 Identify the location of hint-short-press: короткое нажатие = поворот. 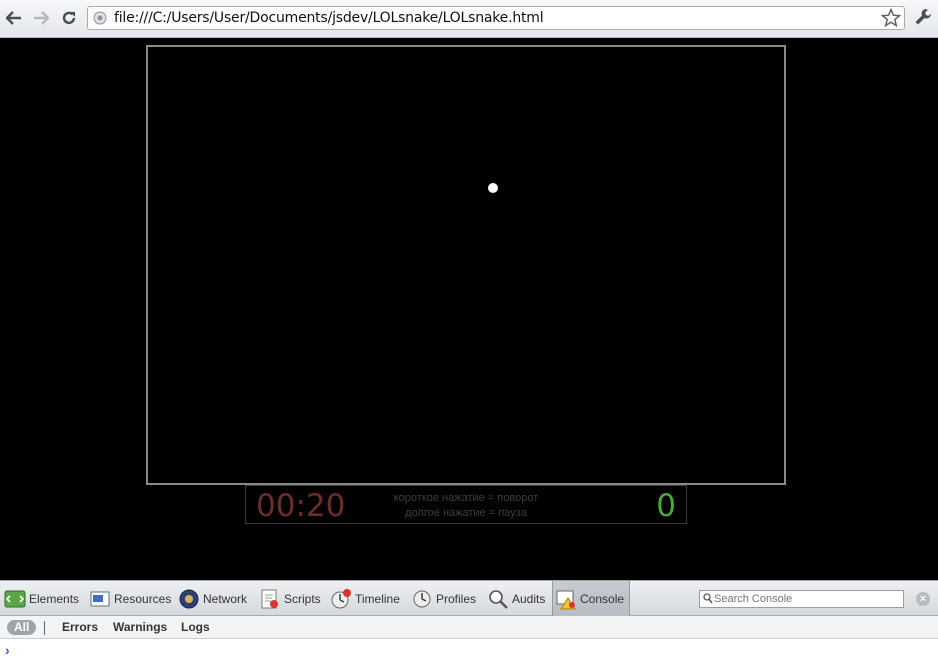
(466, 498).